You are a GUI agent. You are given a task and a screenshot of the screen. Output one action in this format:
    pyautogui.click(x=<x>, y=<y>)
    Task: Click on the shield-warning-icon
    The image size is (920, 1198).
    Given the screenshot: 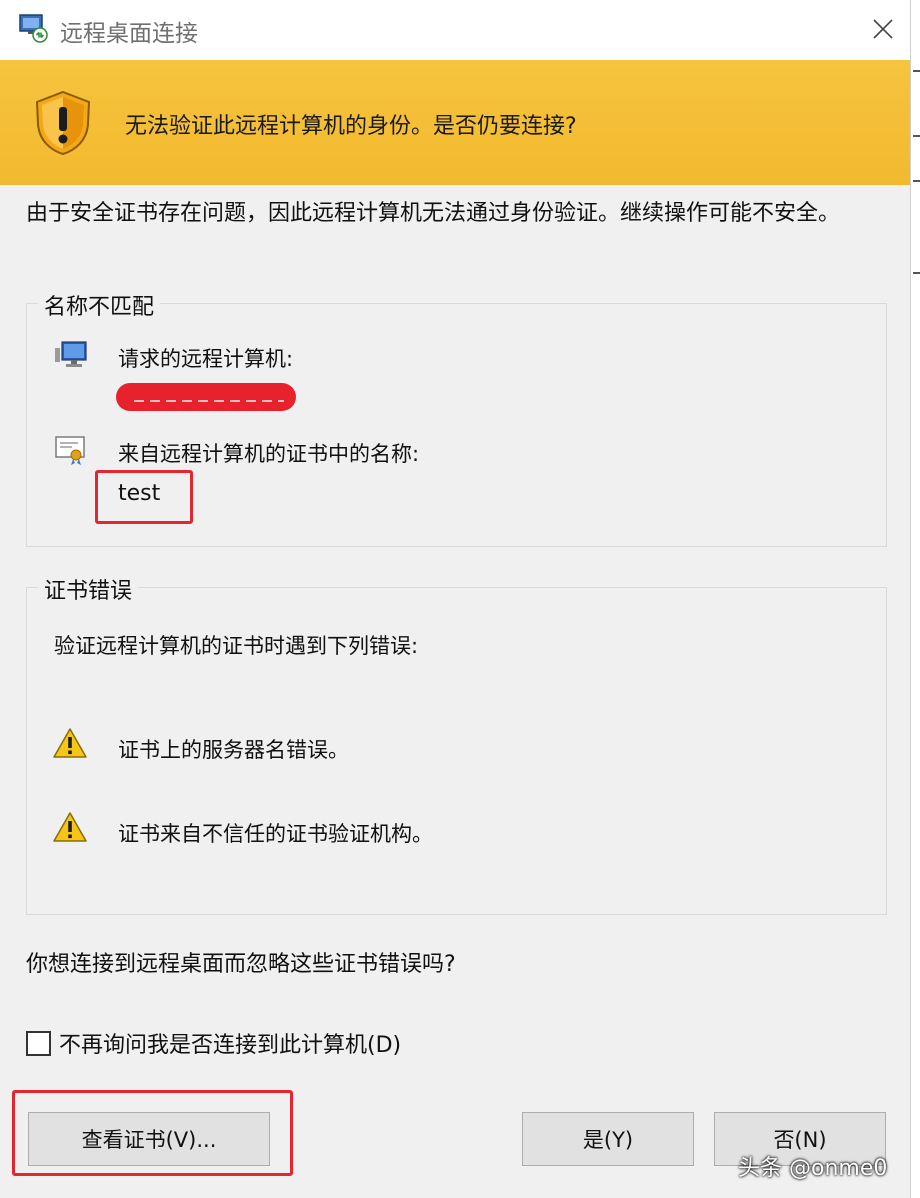 What is the action you would take?
    pyautogui.click(x=63, y=123)
    